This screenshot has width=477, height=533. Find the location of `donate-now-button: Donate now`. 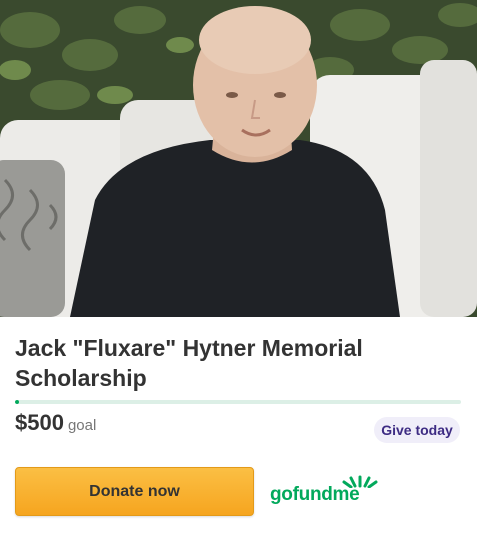

donate-now-button: Donate now is located at coordinates (134, 491).